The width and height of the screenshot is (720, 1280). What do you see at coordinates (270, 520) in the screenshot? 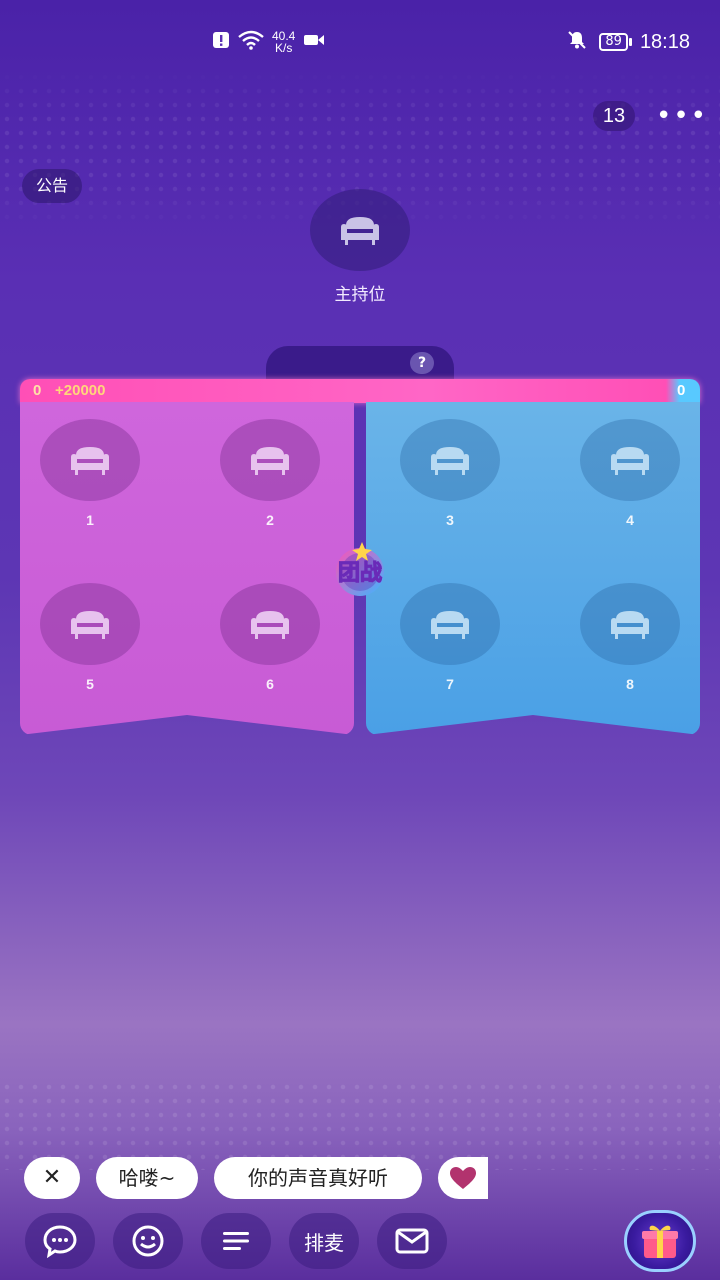
I see `seat-number: 2` at bounding box center [270, 520].